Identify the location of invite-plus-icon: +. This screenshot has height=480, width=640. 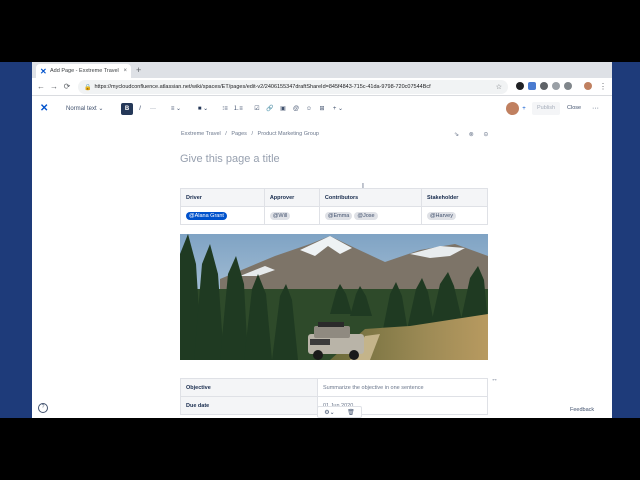
(524, 109).